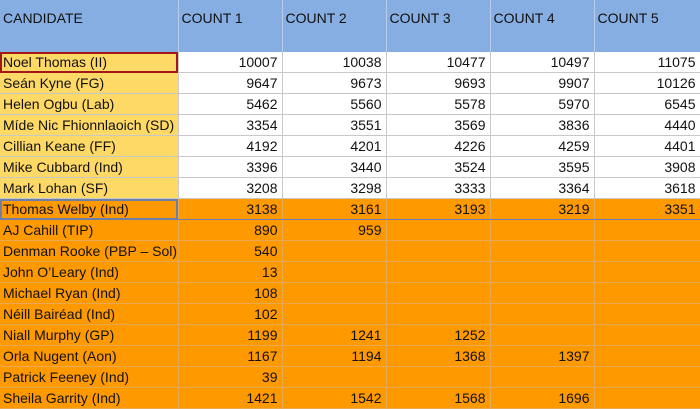 The width and height of the screenshot is (700, 409). Describe the element at coordinates (438, 335) in the screenshot. I see `count-3-cell: 1252` at that location.